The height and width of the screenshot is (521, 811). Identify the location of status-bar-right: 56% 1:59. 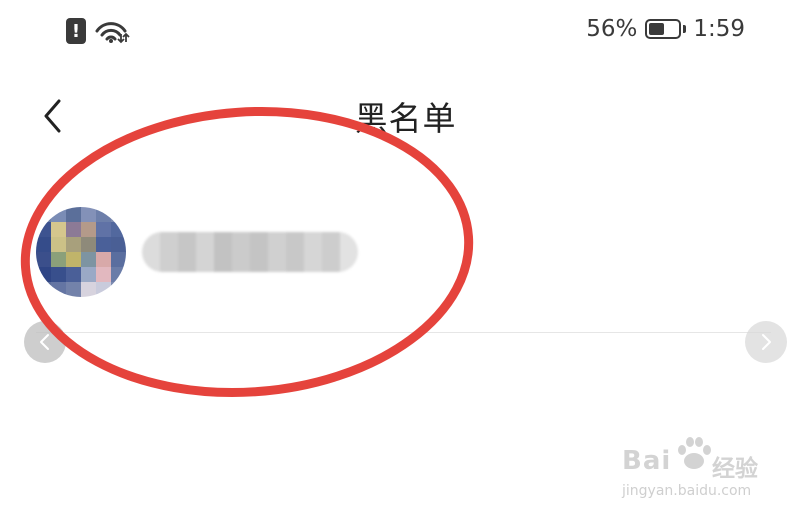
(665, 29).